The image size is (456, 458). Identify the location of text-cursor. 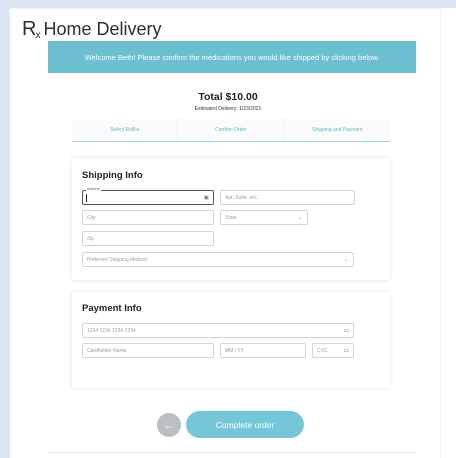
(86, 198).